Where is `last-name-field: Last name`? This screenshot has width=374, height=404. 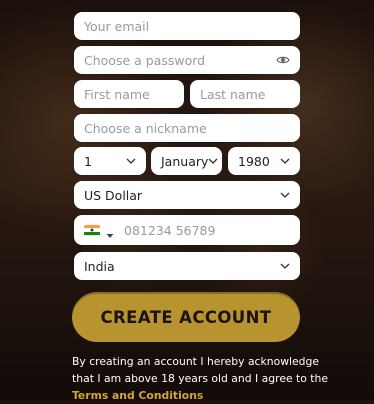 last-name-field: Last name is located at coordinates (245, 94).